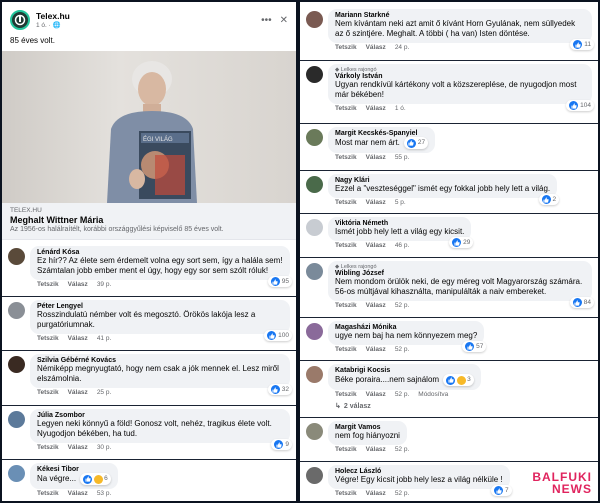  I want to click on post-time: 1 ó. · 🌐, so click(144, 25).